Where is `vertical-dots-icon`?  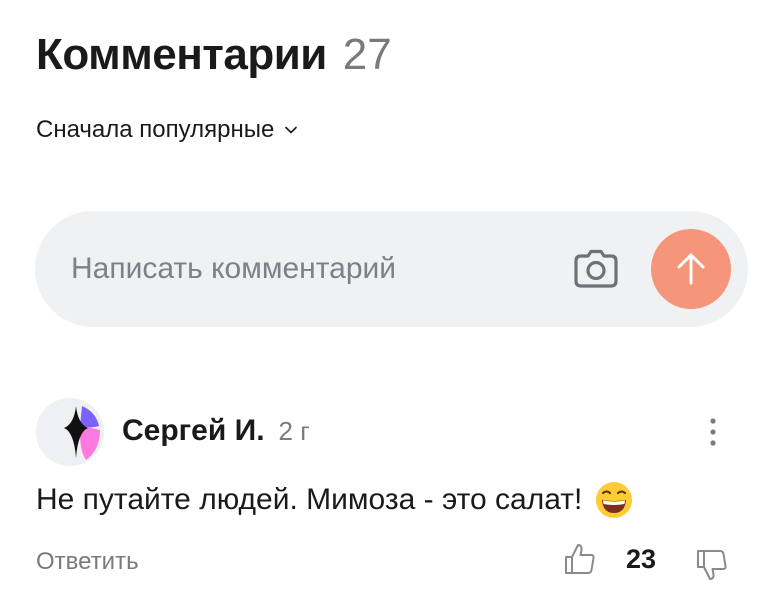 vertical-dots-icon is located at coordinates (713, 432).